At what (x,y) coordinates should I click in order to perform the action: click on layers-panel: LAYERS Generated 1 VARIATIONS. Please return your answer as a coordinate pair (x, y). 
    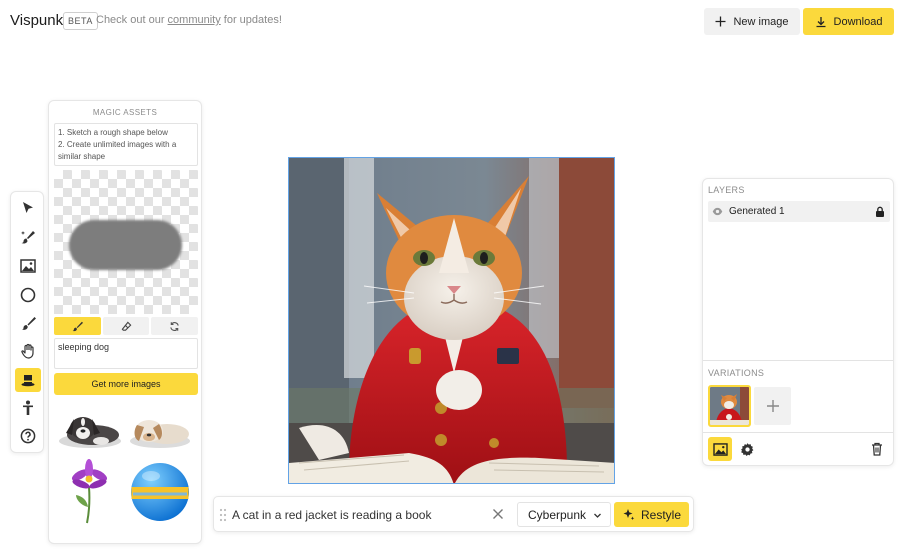
    Looking at the image, I should click on (798, 322).